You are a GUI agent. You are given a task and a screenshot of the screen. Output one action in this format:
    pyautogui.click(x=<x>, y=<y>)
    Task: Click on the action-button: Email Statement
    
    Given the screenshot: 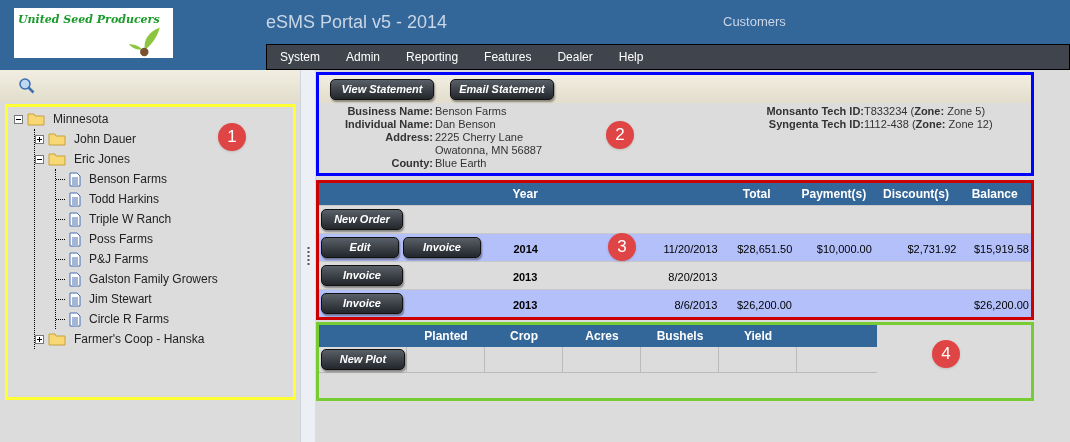 What is the action you would take?
    pyautogui.click(x=502, y=89)
    